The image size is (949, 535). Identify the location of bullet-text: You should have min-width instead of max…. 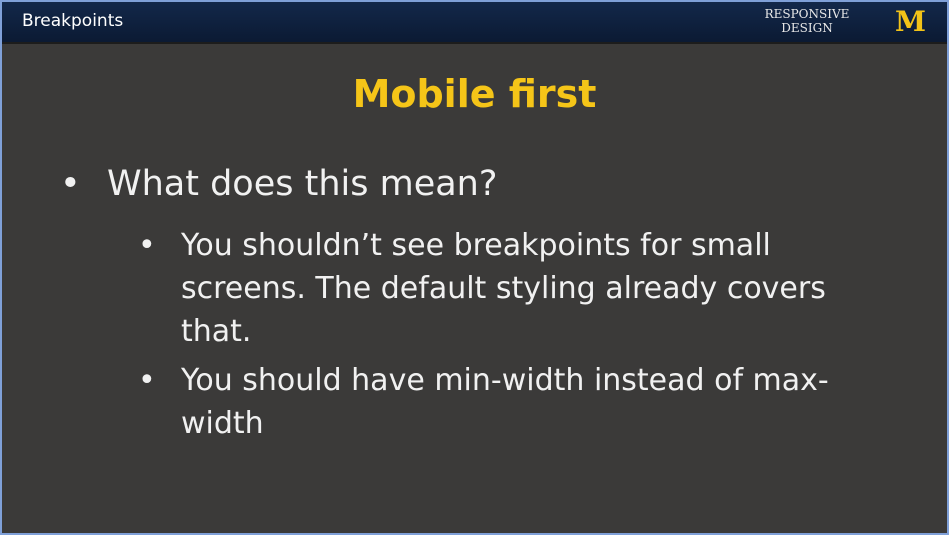
(505, 402).